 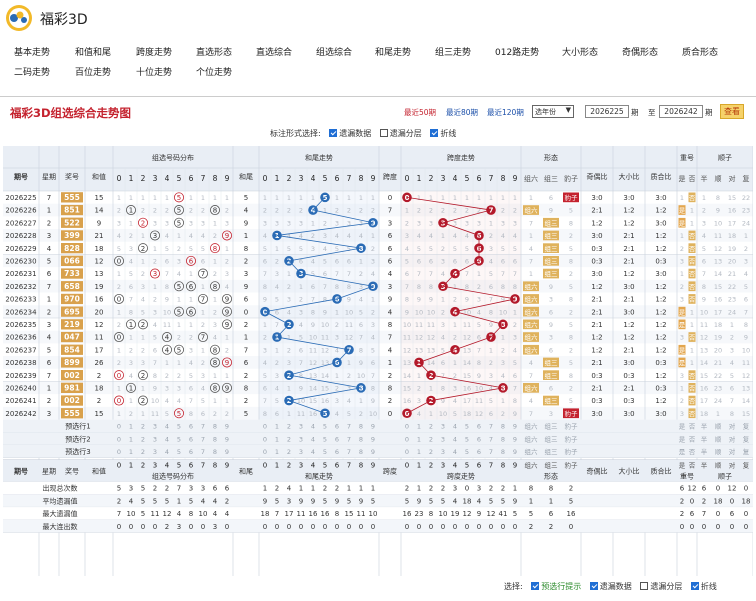 I want to click on nav-item-6: 和尾走势, so click(x=393, y=51).